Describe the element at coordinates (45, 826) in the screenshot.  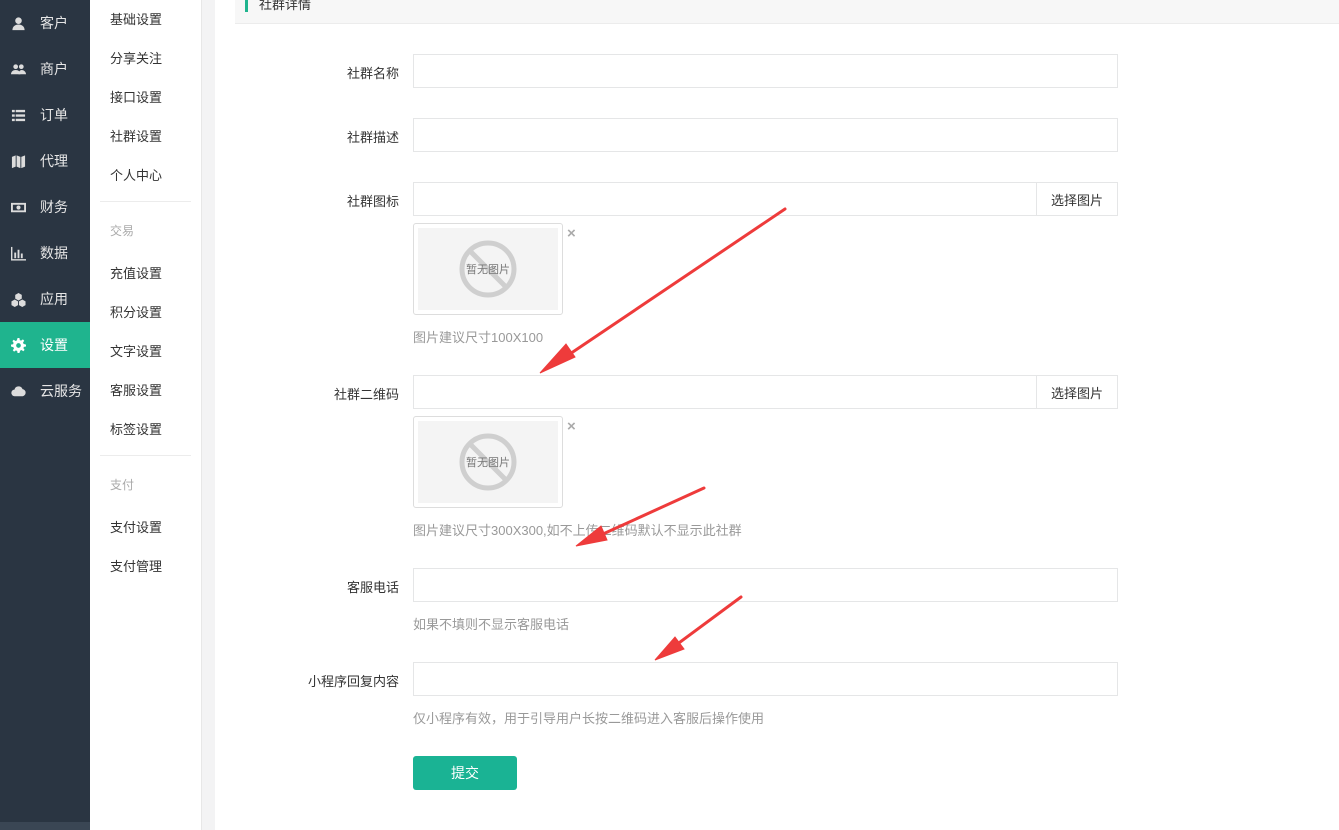
I see `nav-footer` at that location.